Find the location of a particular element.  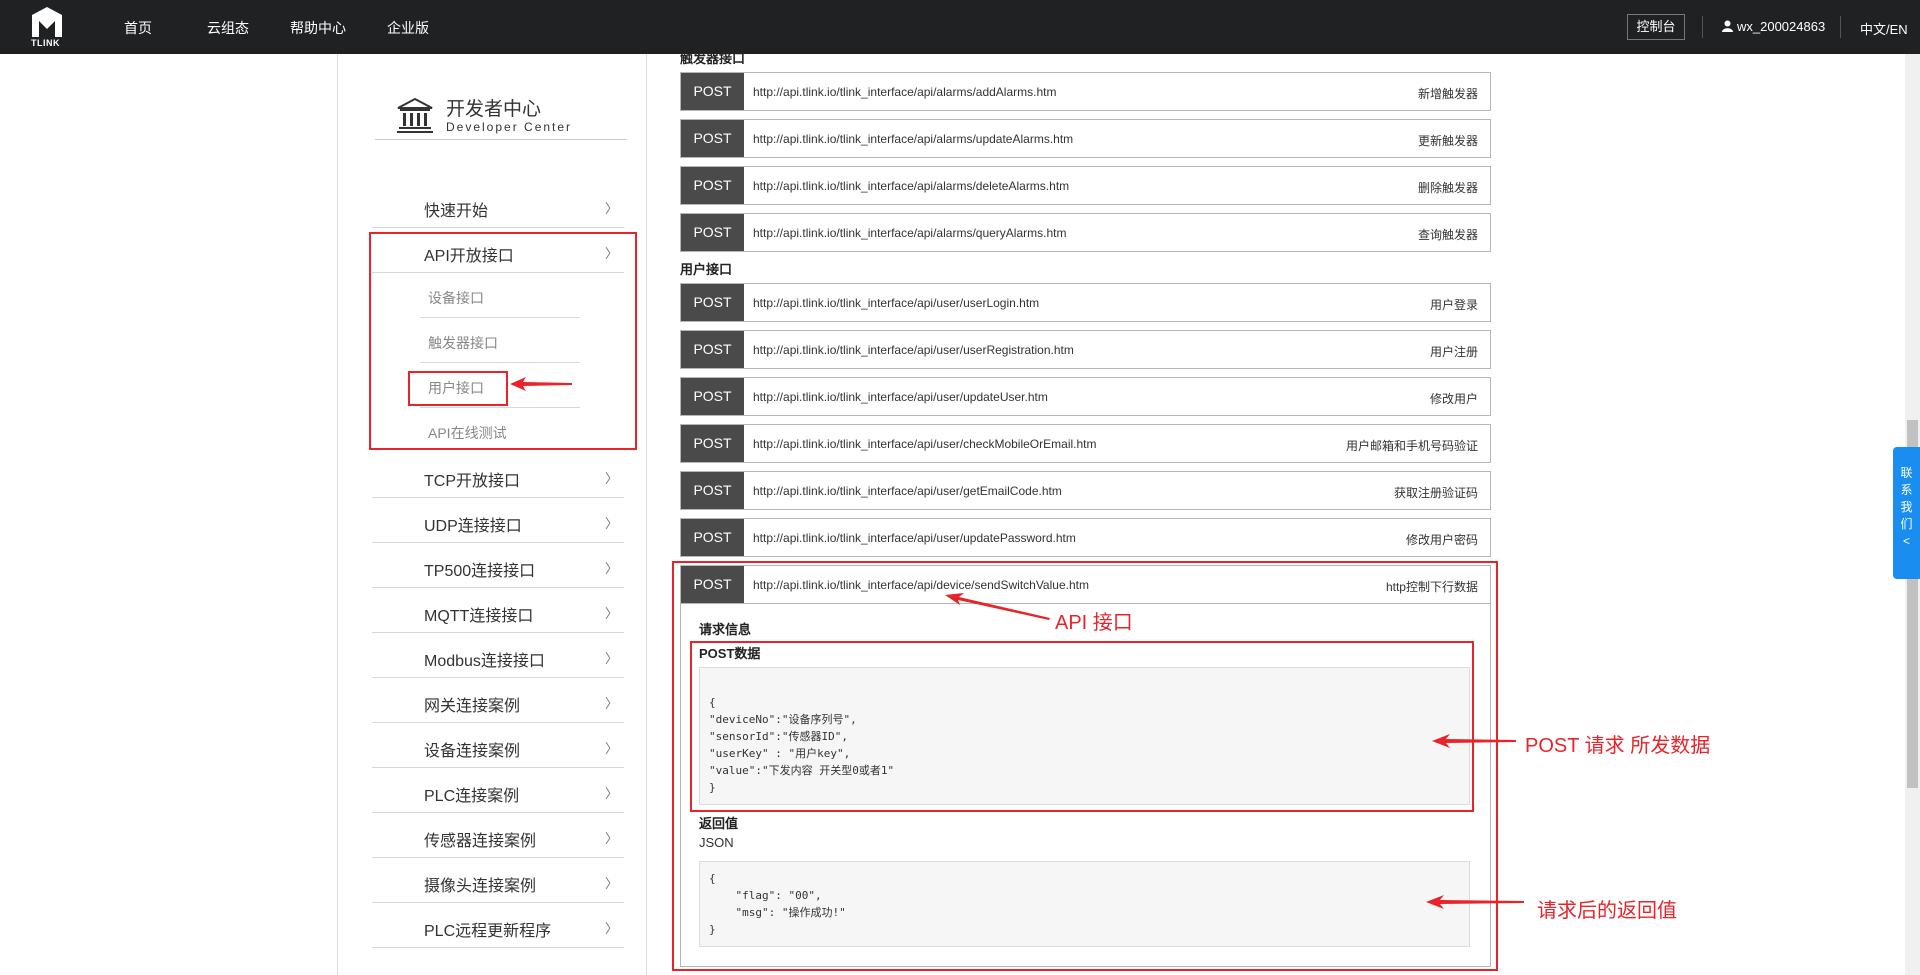

api-desc: 用户登录 is located at coordinates (1453, 305).